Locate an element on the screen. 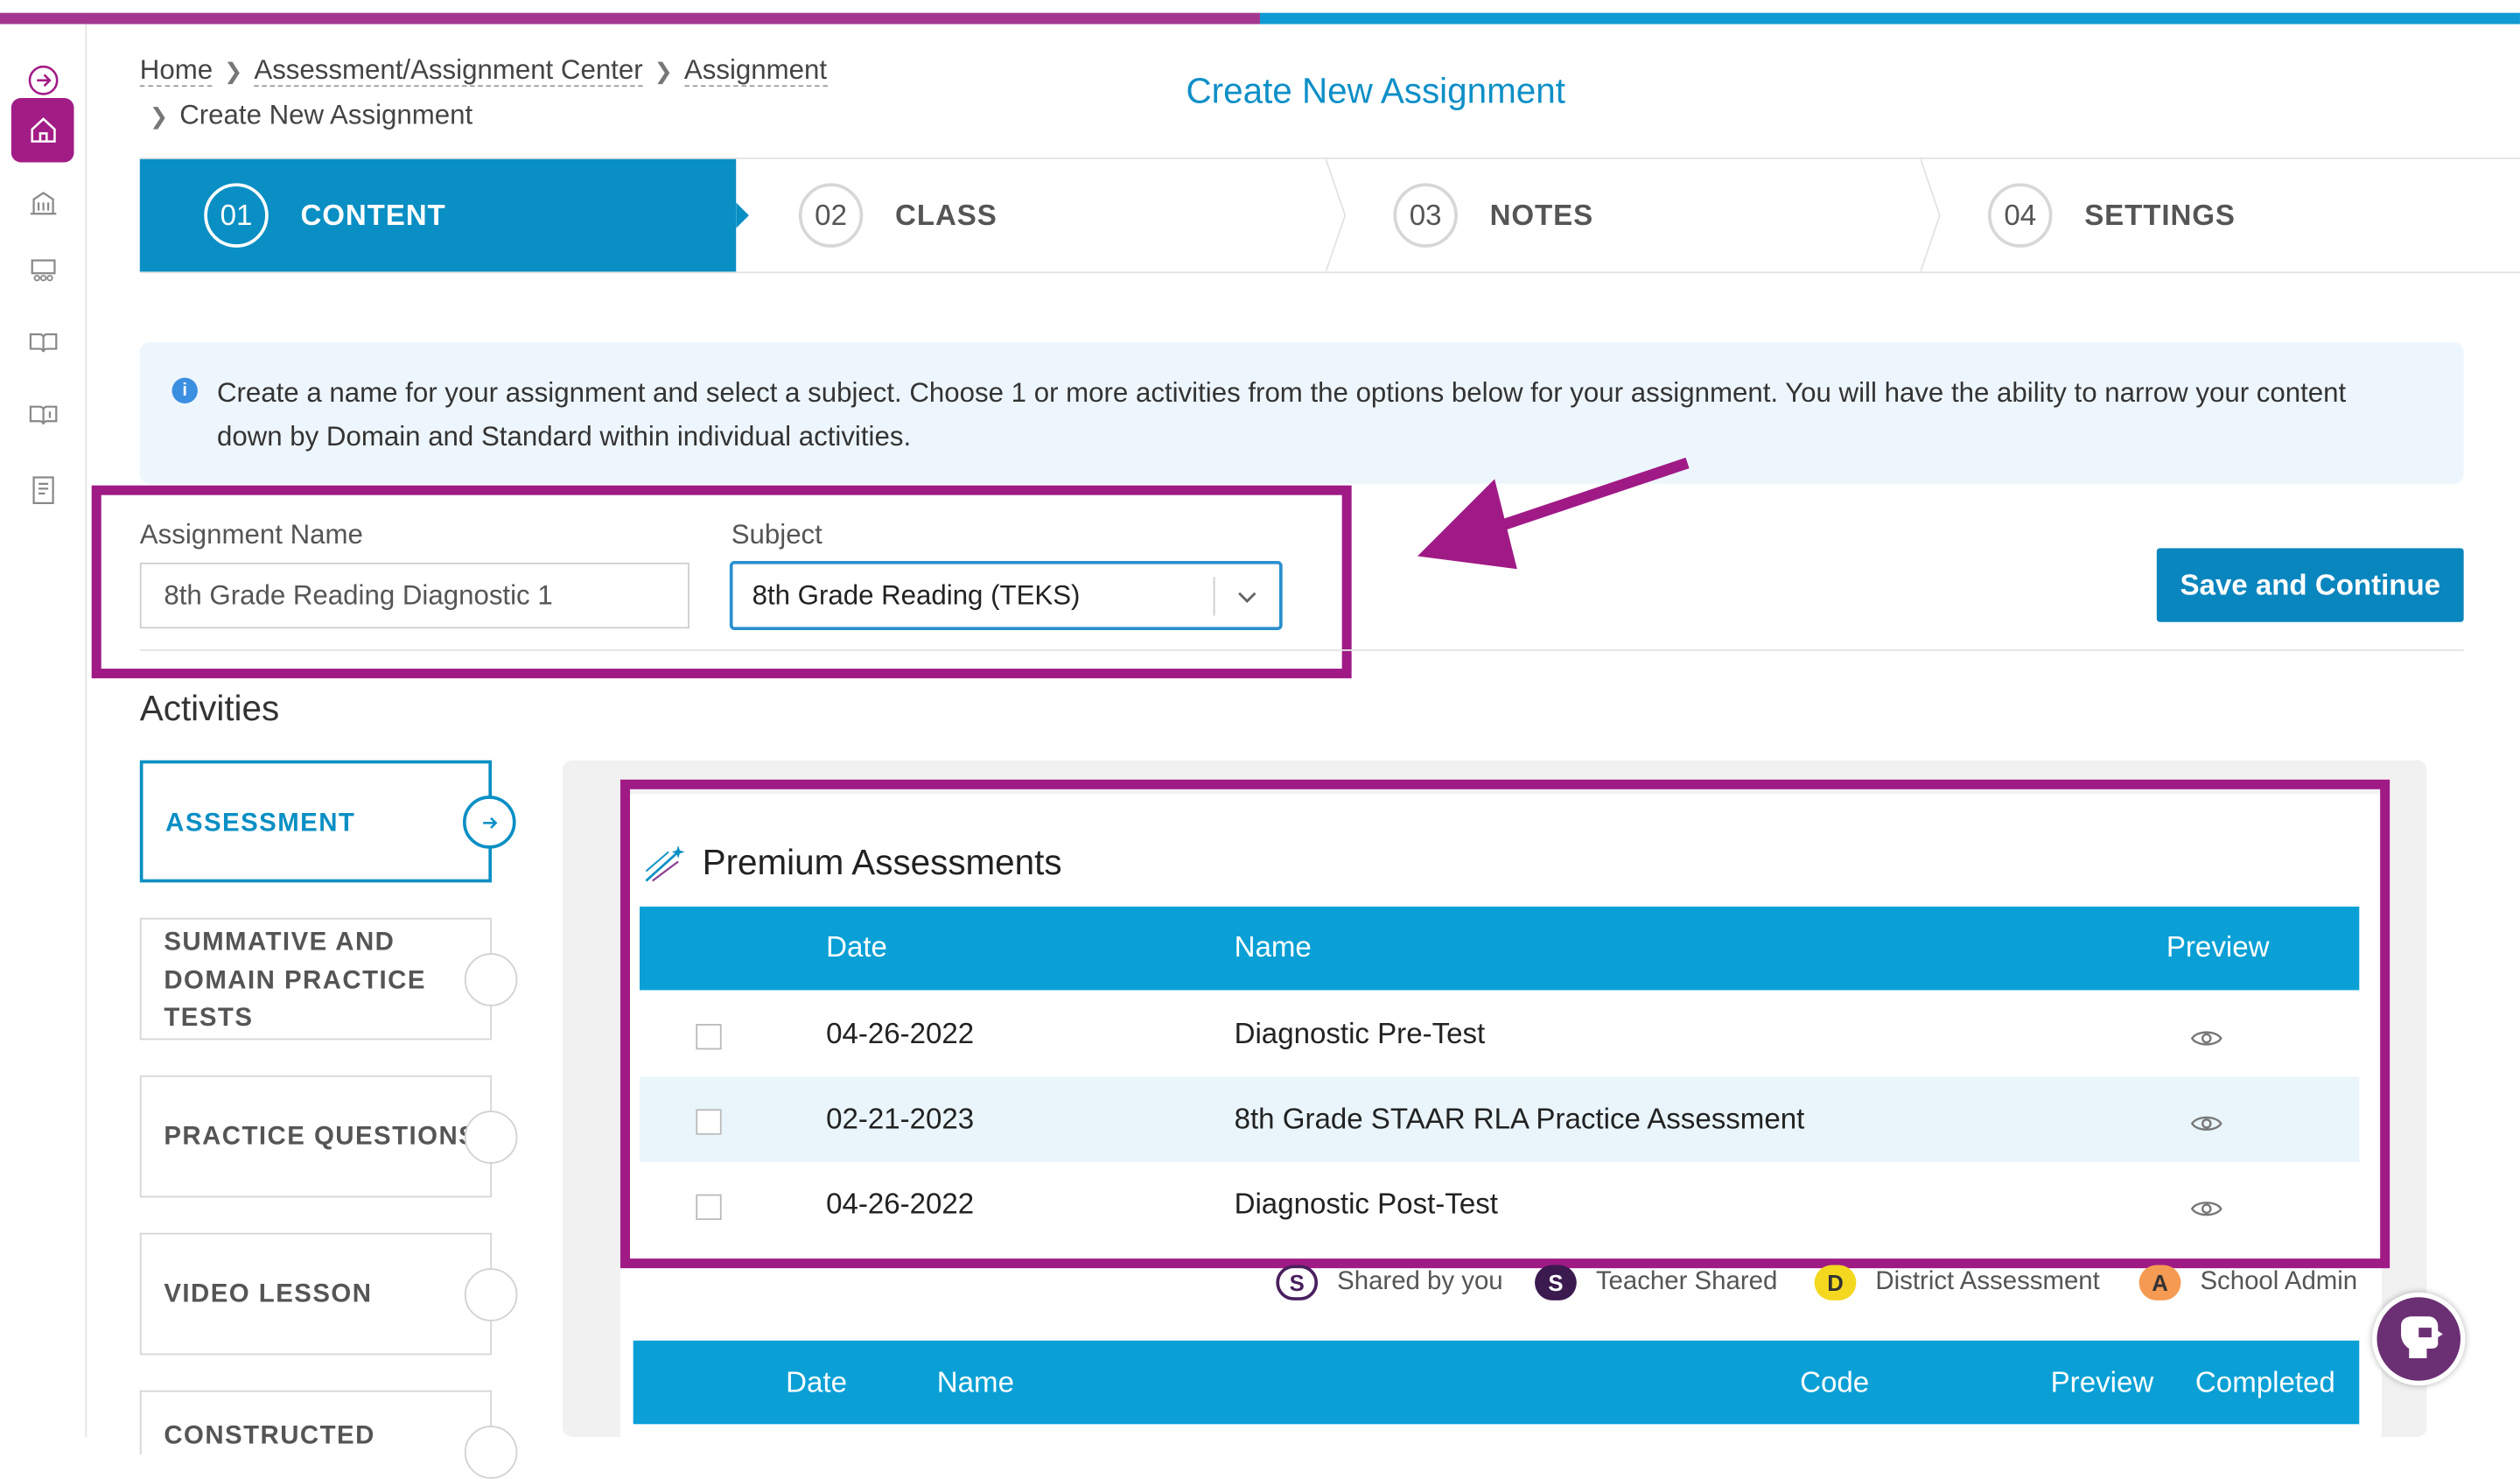 The width and height of the screenshot is (2520, 1479). divider is located at coordinates (1301, 650).